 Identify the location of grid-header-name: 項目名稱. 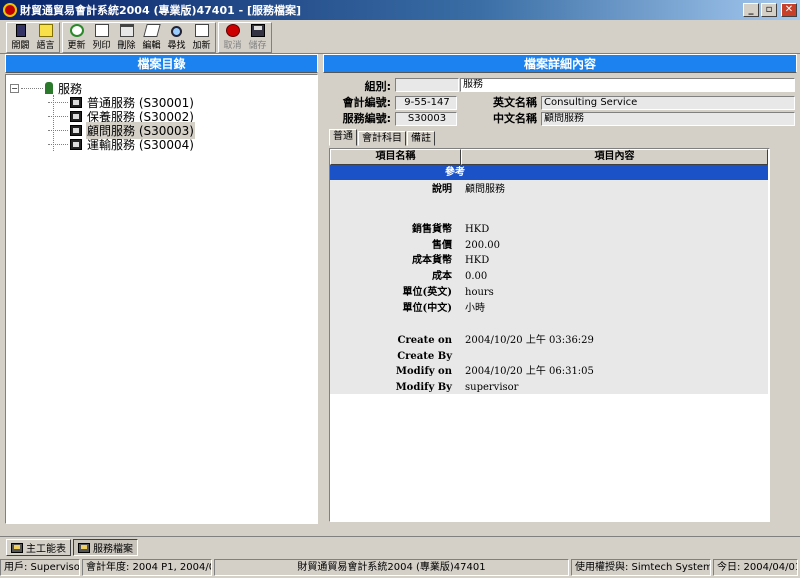
(395, 157).